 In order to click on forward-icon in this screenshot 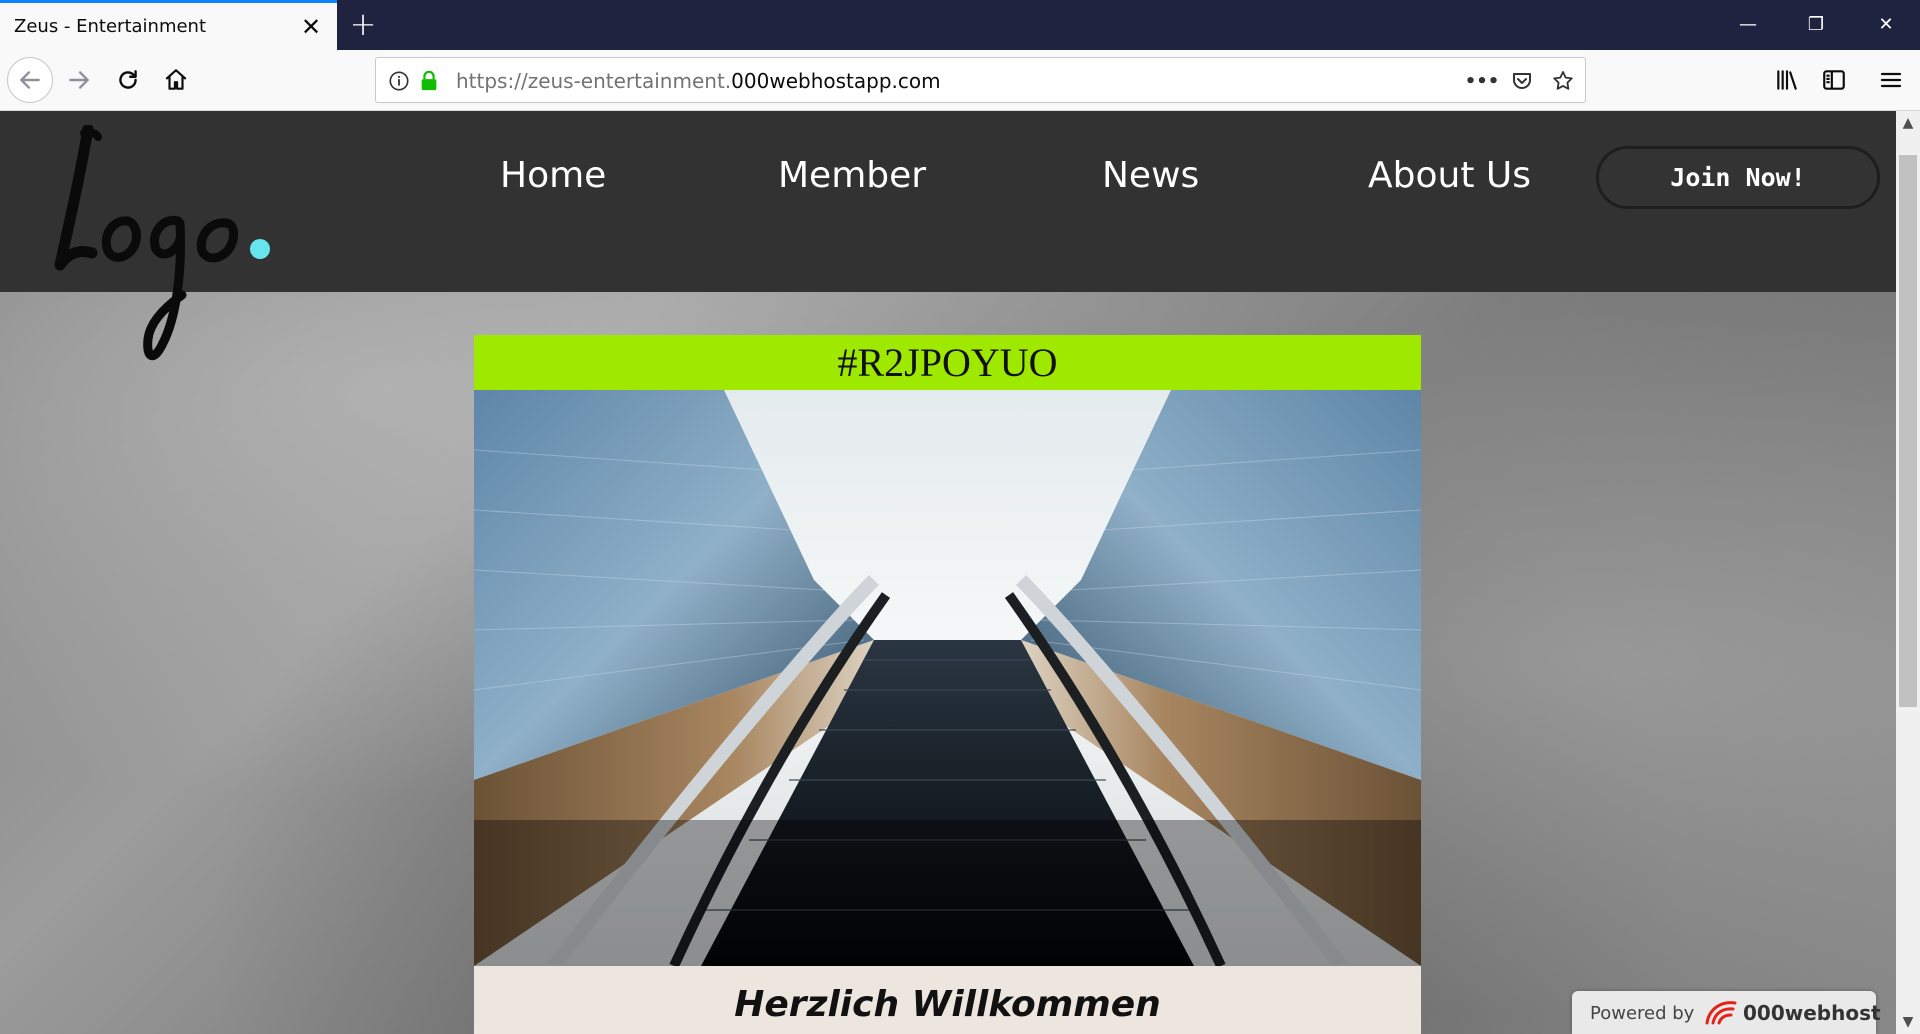, I will do `click(79, 80)`.